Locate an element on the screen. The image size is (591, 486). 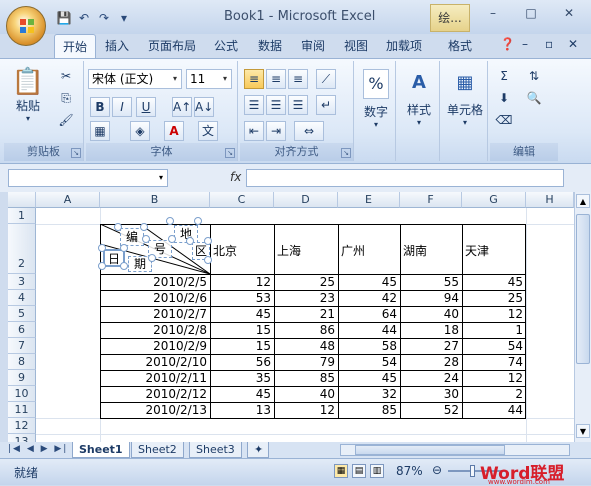
maximize-button: □ is located at coordinates (531, 13).